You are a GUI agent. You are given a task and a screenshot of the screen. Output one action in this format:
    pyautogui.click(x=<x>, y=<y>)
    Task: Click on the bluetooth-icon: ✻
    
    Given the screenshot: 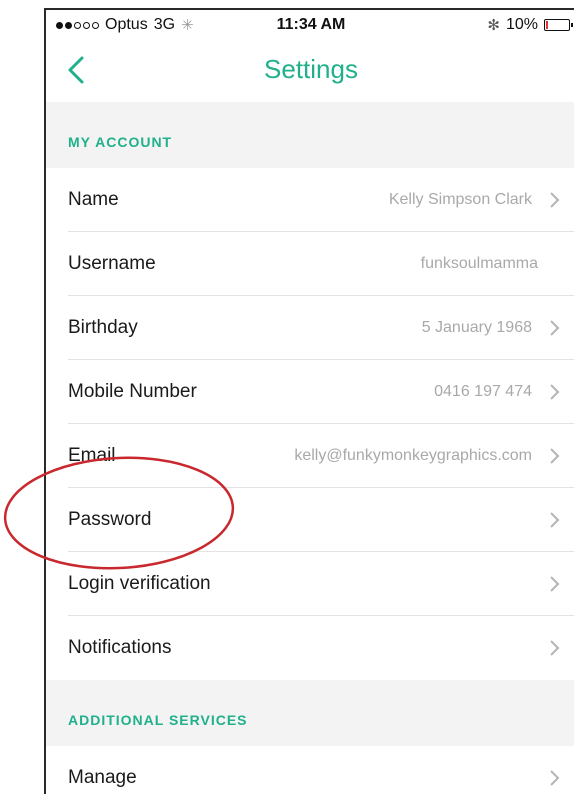 What is the action you would take?
    pyautogui.click(x=493, y=25)
    